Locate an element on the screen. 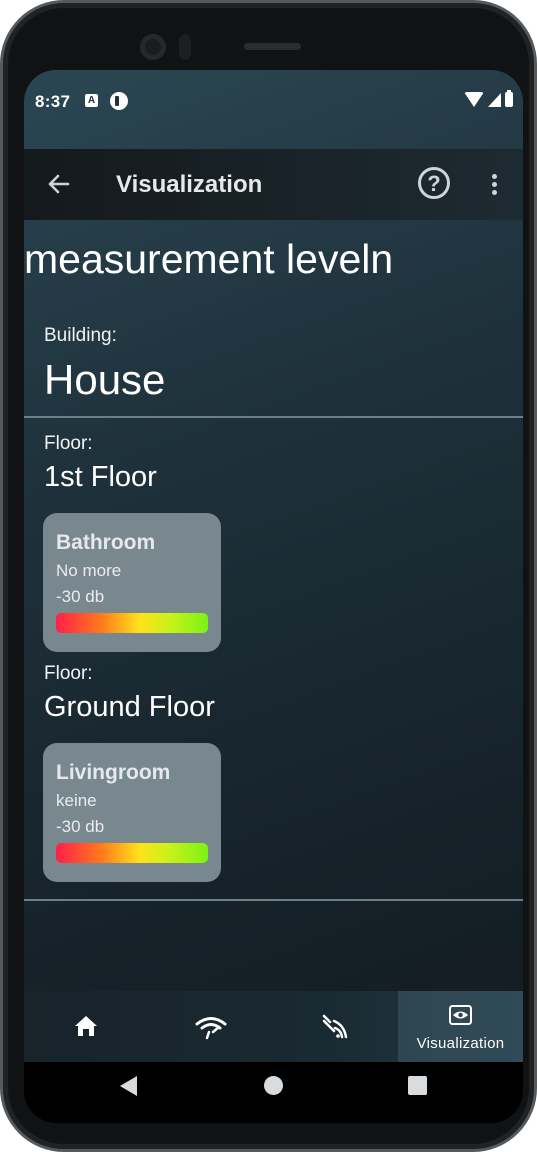  camera-sensor is located at coordinates (185, 47).